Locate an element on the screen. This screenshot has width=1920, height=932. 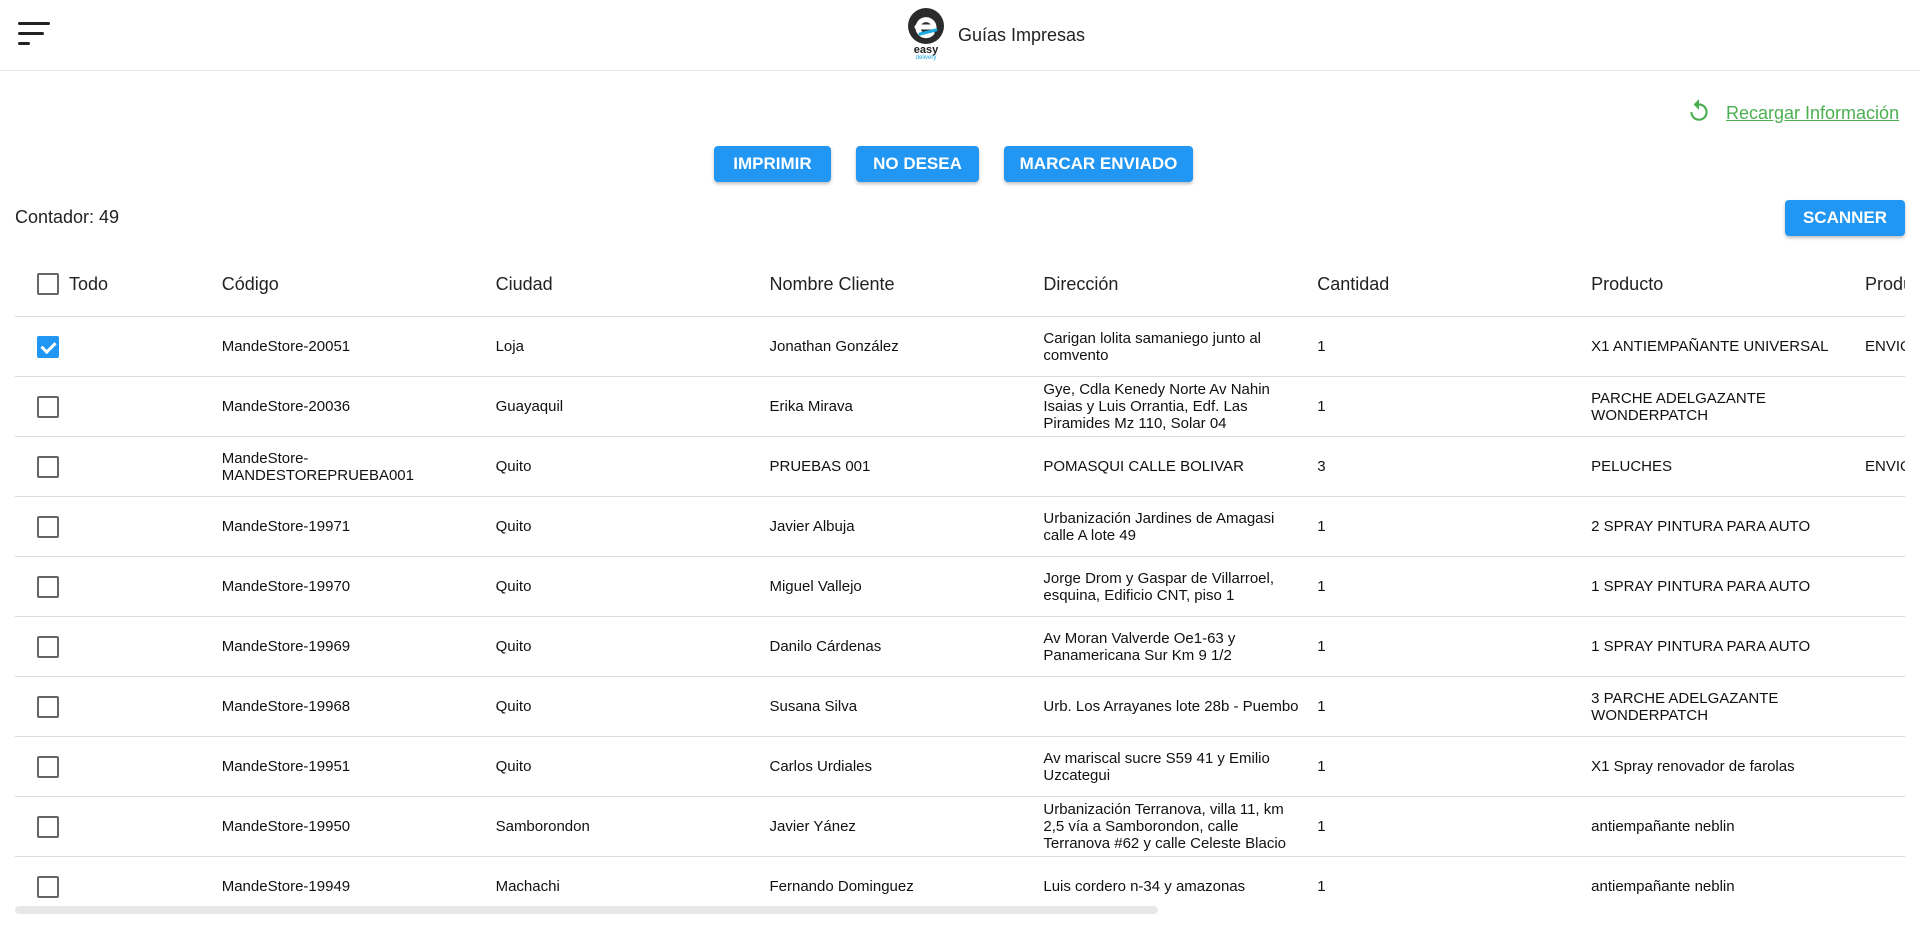
cell-producto: X1 ANTIEMPAÑANTE UNIVERSAL is located at coordinates (1728, 346).